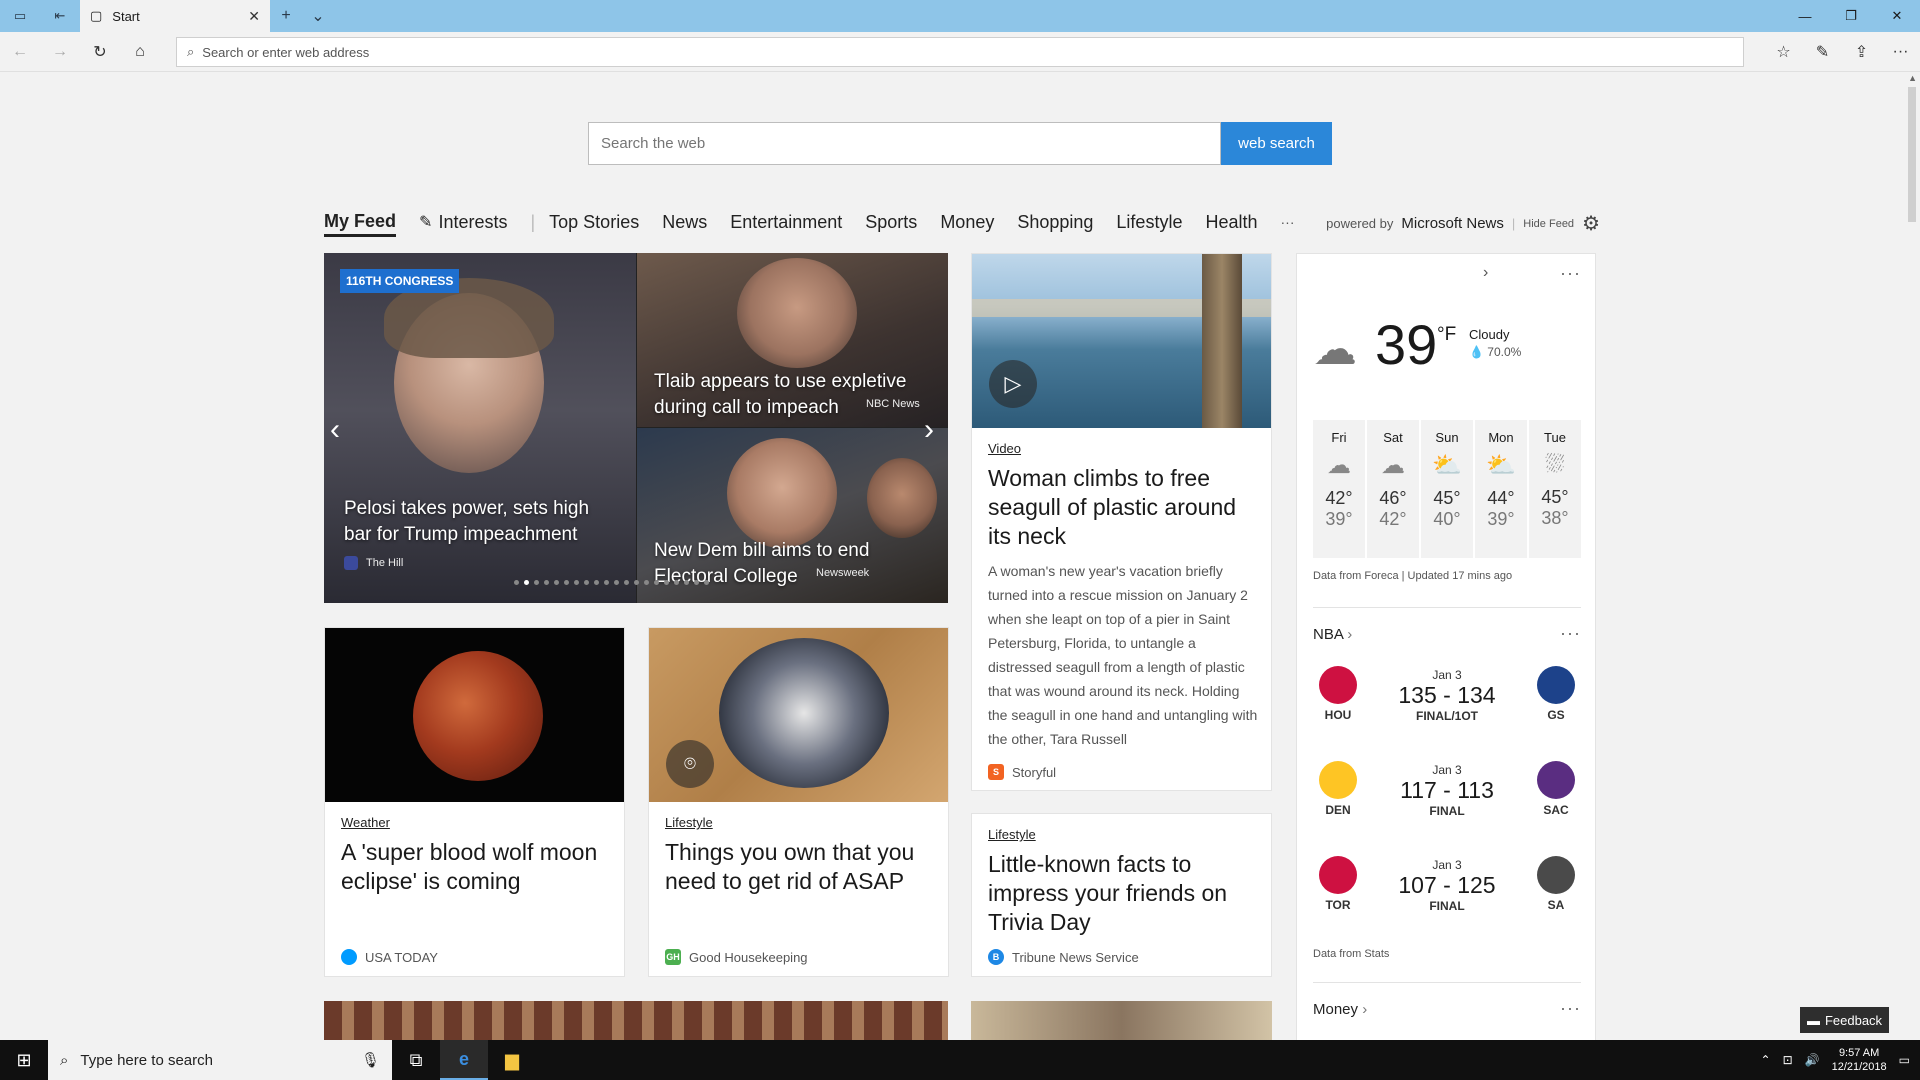 The width and height of the screenshot is (1920, 1080). What do you see at coordinates (1570, 633) in the screenshot?
I see `nba-more-icon: ···` at bounding box center [1570, 633].